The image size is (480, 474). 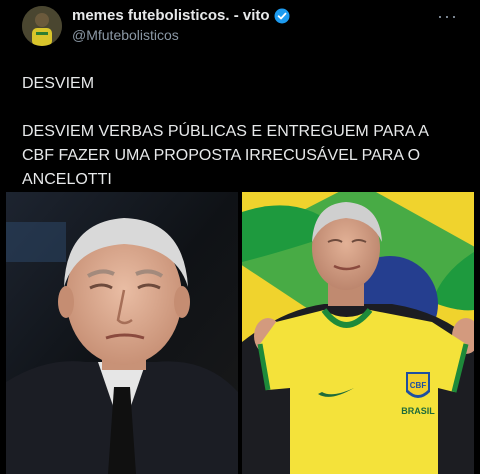 What do you see at coordinates (447, 16) in the screenshot?
I see `more-options-icon: ···` at bounding box center [447, 16].